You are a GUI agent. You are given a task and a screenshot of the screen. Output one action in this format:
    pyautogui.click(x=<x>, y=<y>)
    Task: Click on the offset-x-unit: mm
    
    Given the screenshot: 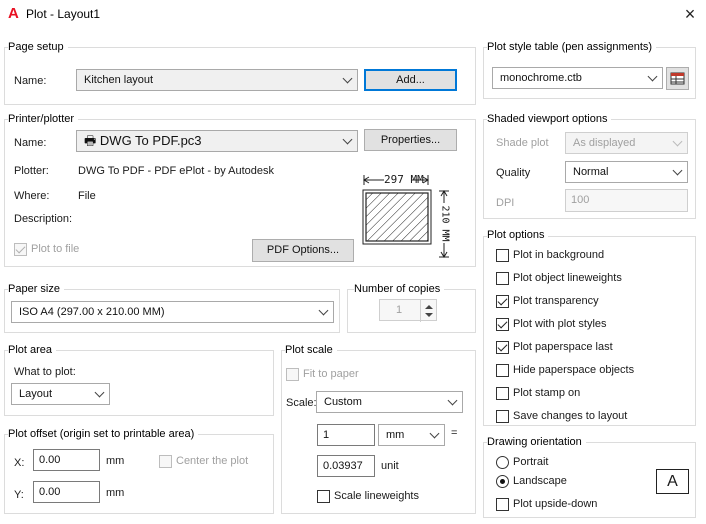 What is the action you would take?
    pyautogui.click(x=115, y=461)
    